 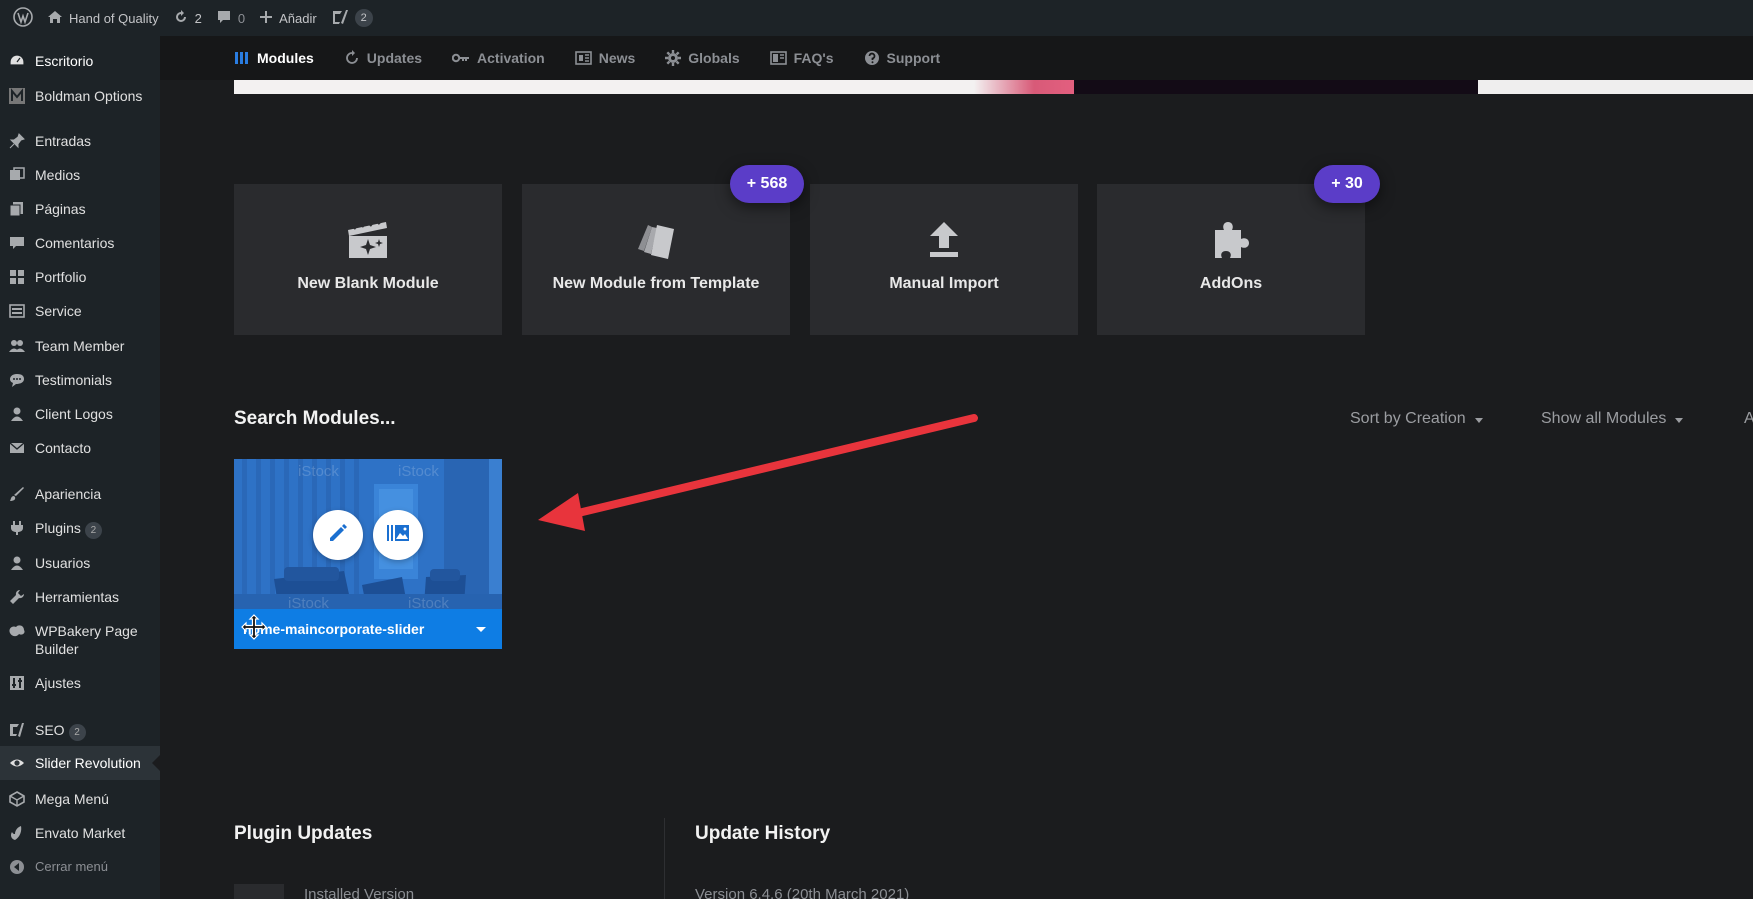 What do you see at coordinates (58, 528) in the screenshot?
I see `sidebar-item-label: Plugins` at bounding box center [58, 528].